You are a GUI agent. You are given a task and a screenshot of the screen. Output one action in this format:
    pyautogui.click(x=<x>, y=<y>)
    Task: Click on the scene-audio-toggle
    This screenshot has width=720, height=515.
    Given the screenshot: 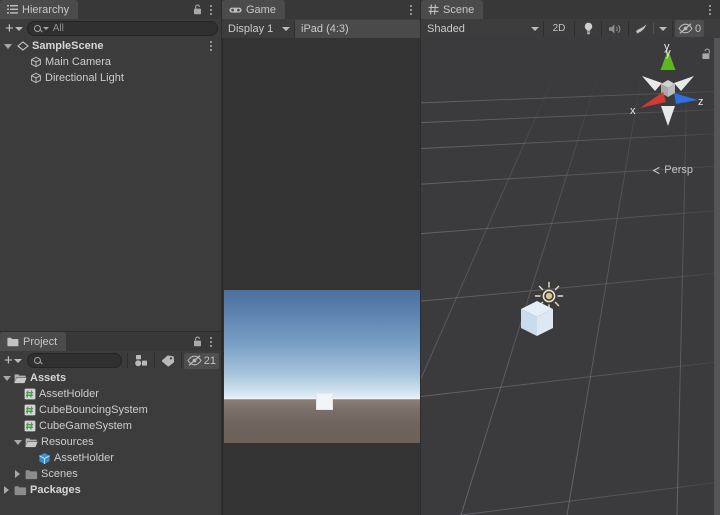 What is the action you would take?
    pyautogui.click(x=615, y=29)
    